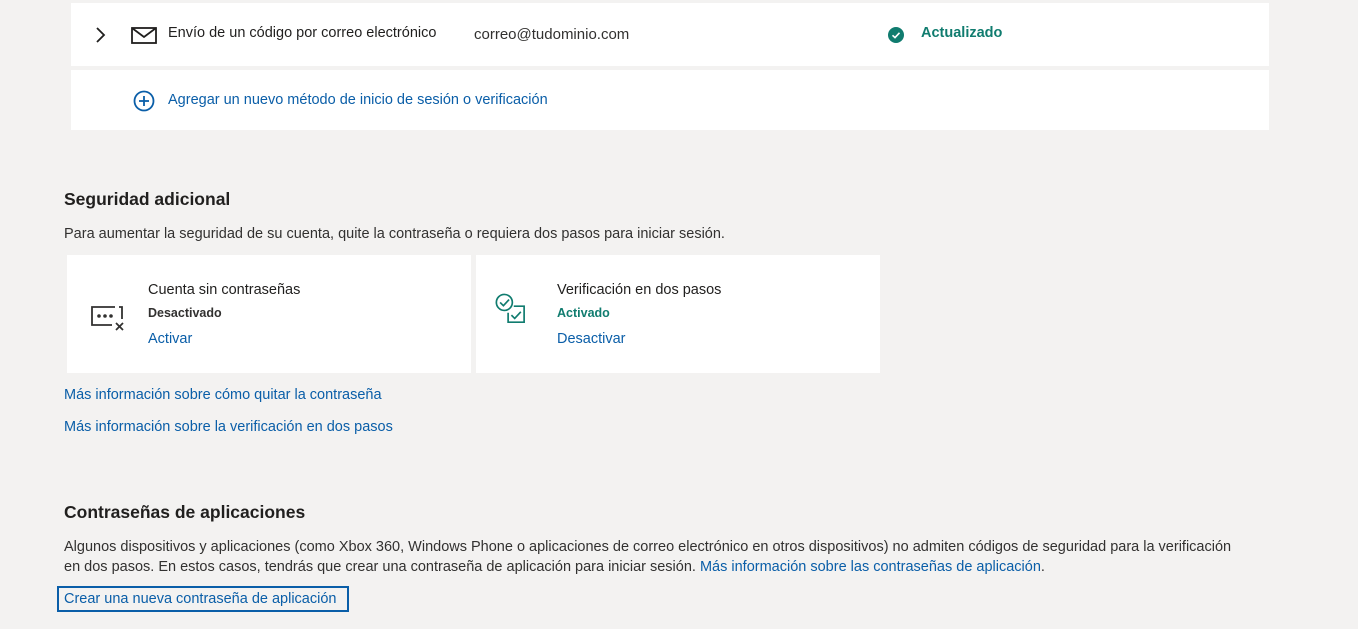 The height and width of the screenshot is (629, 1358). I want to click on passwordless-icon, so click(107, 318).